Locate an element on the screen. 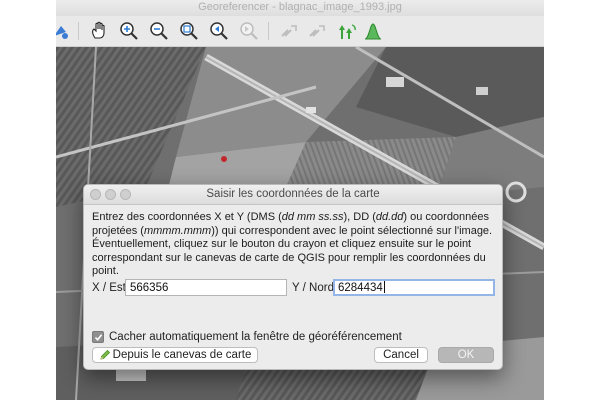 This screenshot has height=400, width=600. zoom-in-icon is located at coordinates (129, 31).